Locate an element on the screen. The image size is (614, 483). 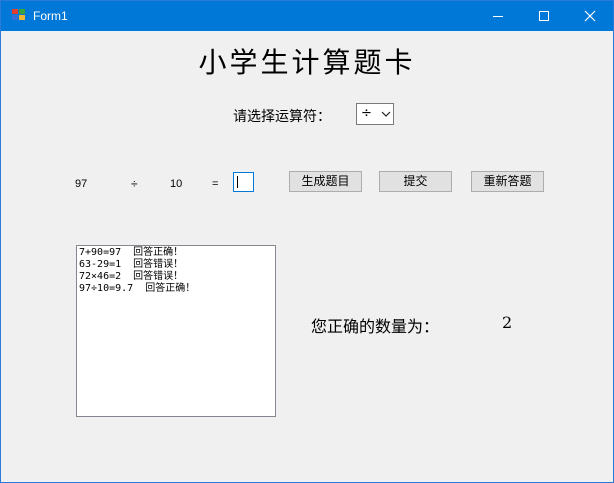
correct-count-value: 2 is located at coordinates (507, 322).